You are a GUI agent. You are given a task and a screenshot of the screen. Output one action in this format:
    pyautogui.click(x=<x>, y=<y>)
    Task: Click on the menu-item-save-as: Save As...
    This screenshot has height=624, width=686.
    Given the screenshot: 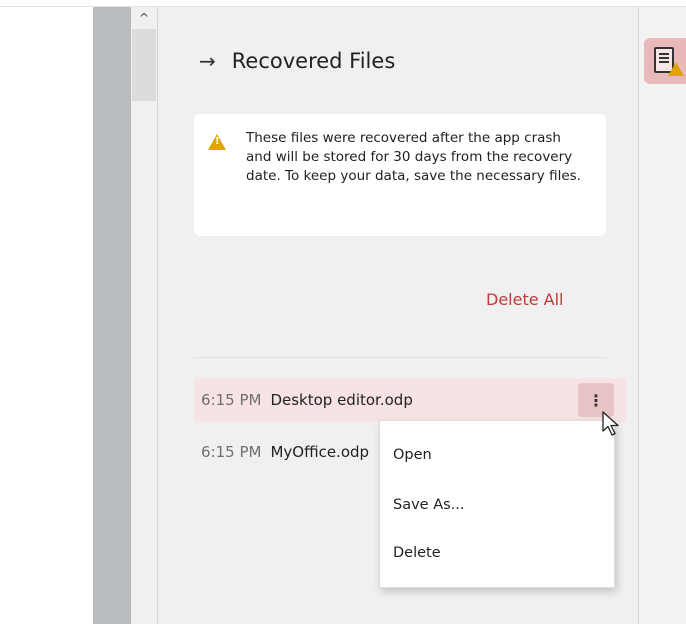 What is the action you would take?
    pyautogui.click(x=429, y=505)
    